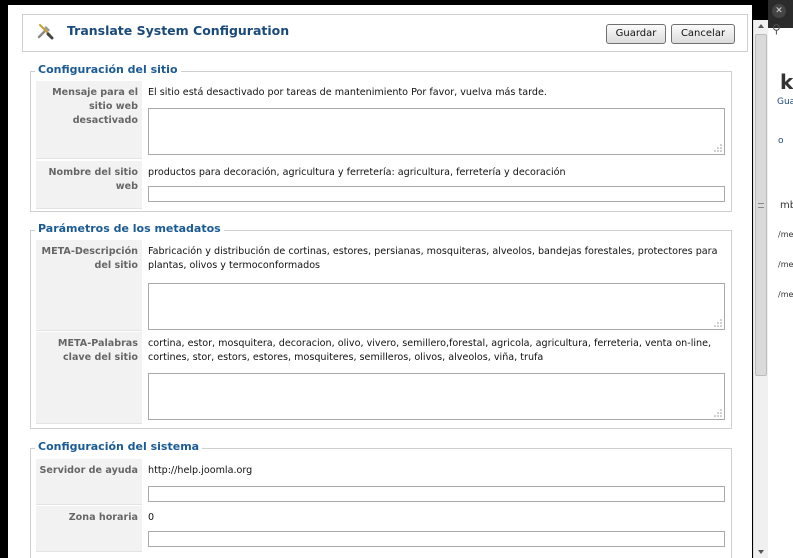 The width and height of the screenshot is (793, 558). What do you see at coordinates (200, 470) in the screenshot?
I see `help-server-original: http://help.joomla.org` at bounding box center [200, 470].